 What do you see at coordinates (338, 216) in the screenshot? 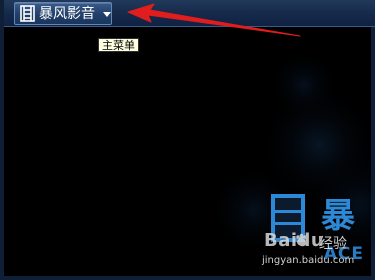
I see `svg-text: 暴` at bounding box center [338, 216].